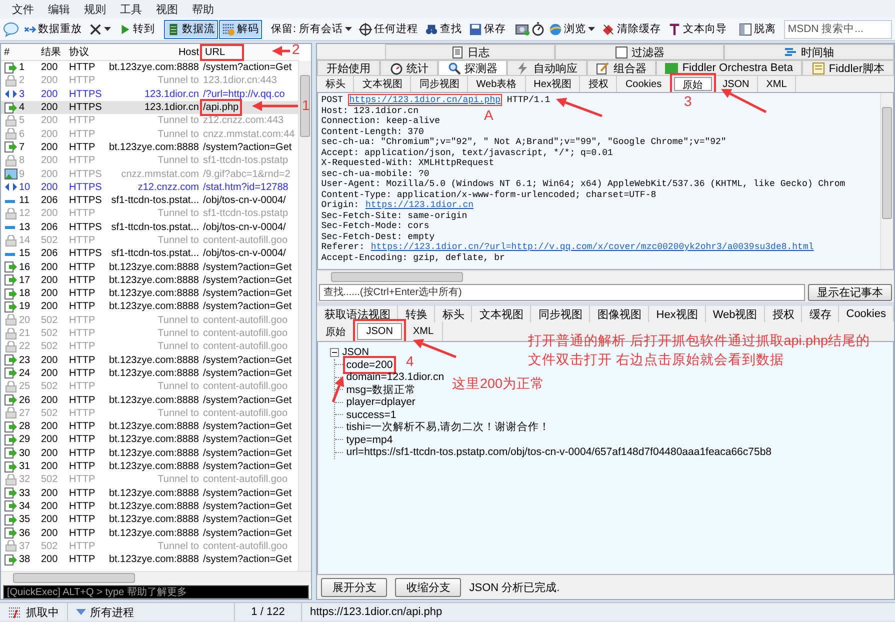 The height and width of the screenshot is (622, 895). I want to click on header-line: Accept-Encoding: gzip, deflate, br, so click(413, 257).